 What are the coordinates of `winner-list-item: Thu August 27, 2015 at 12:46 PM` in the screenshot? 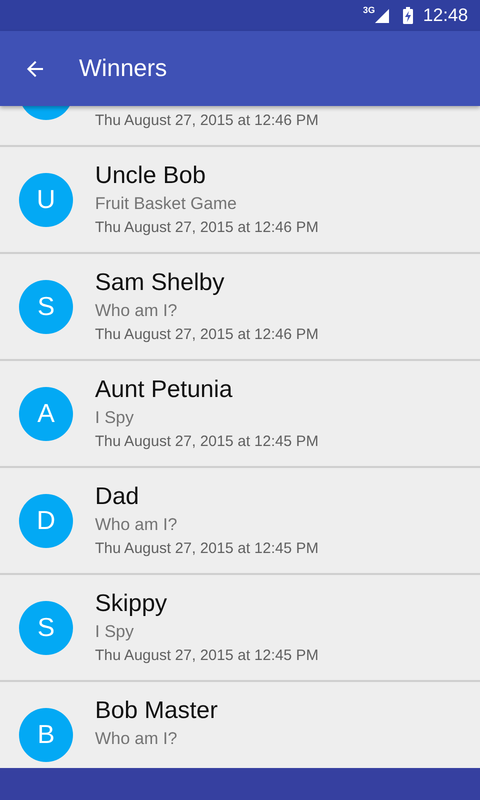 It's located at (240, 126).